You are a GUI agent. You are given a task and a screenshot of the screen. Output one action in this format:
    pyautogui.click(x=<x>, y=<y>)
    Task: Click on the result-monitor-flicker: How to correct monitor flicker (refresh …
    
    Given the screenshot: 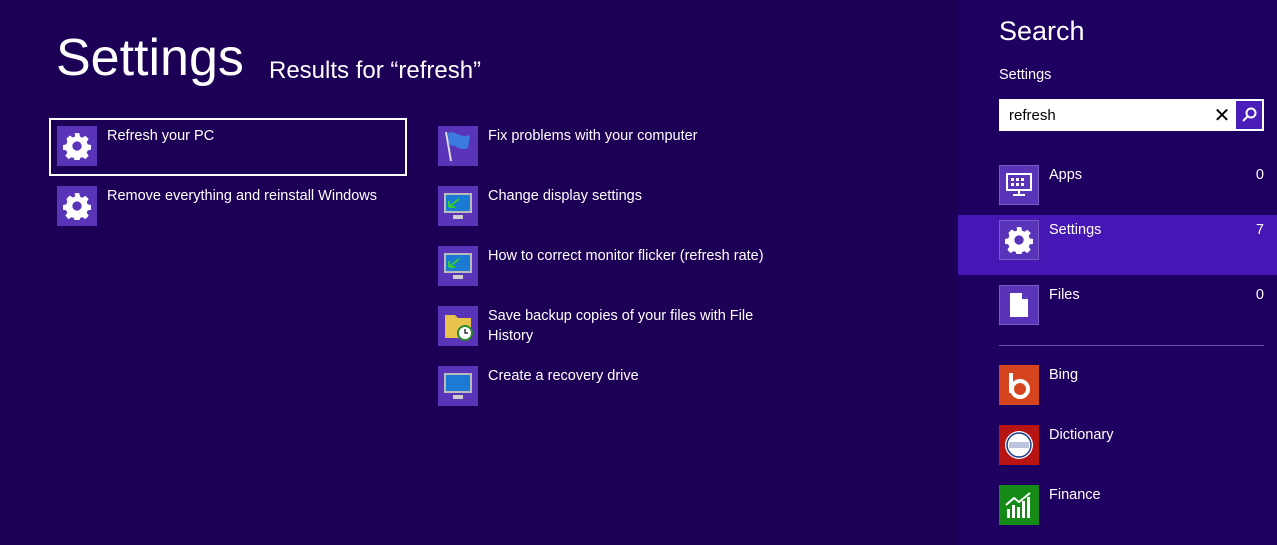 What is the action you would take?
    pyautogui.click(x=609, y=267)
    